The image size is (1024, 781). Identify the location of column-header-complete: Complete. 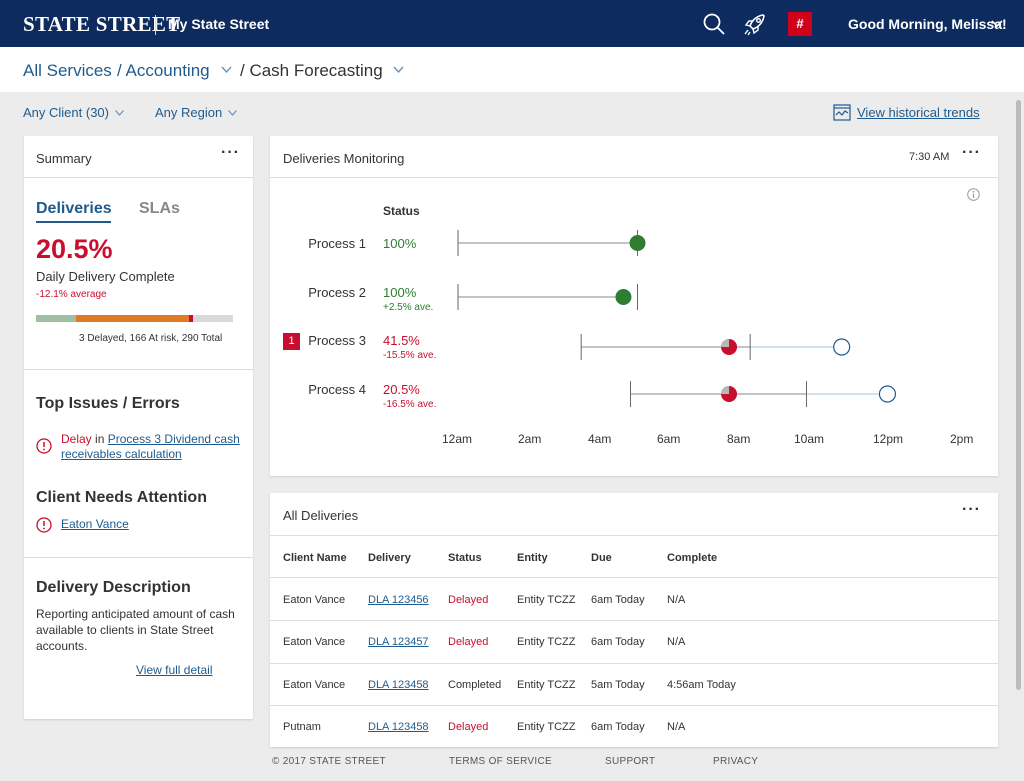
(692, 558).